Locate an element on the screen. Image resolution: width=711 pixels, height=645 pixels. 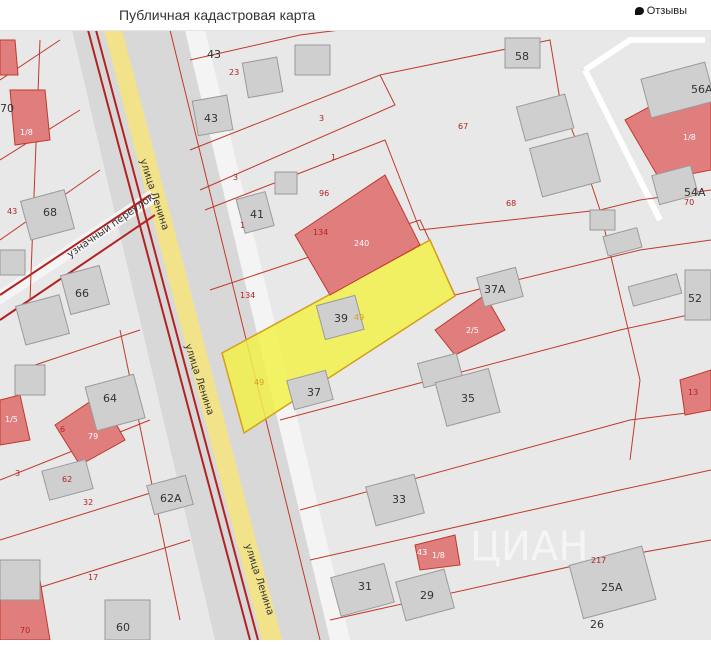
svg-text: 35 is located at coordinates (468, 398).